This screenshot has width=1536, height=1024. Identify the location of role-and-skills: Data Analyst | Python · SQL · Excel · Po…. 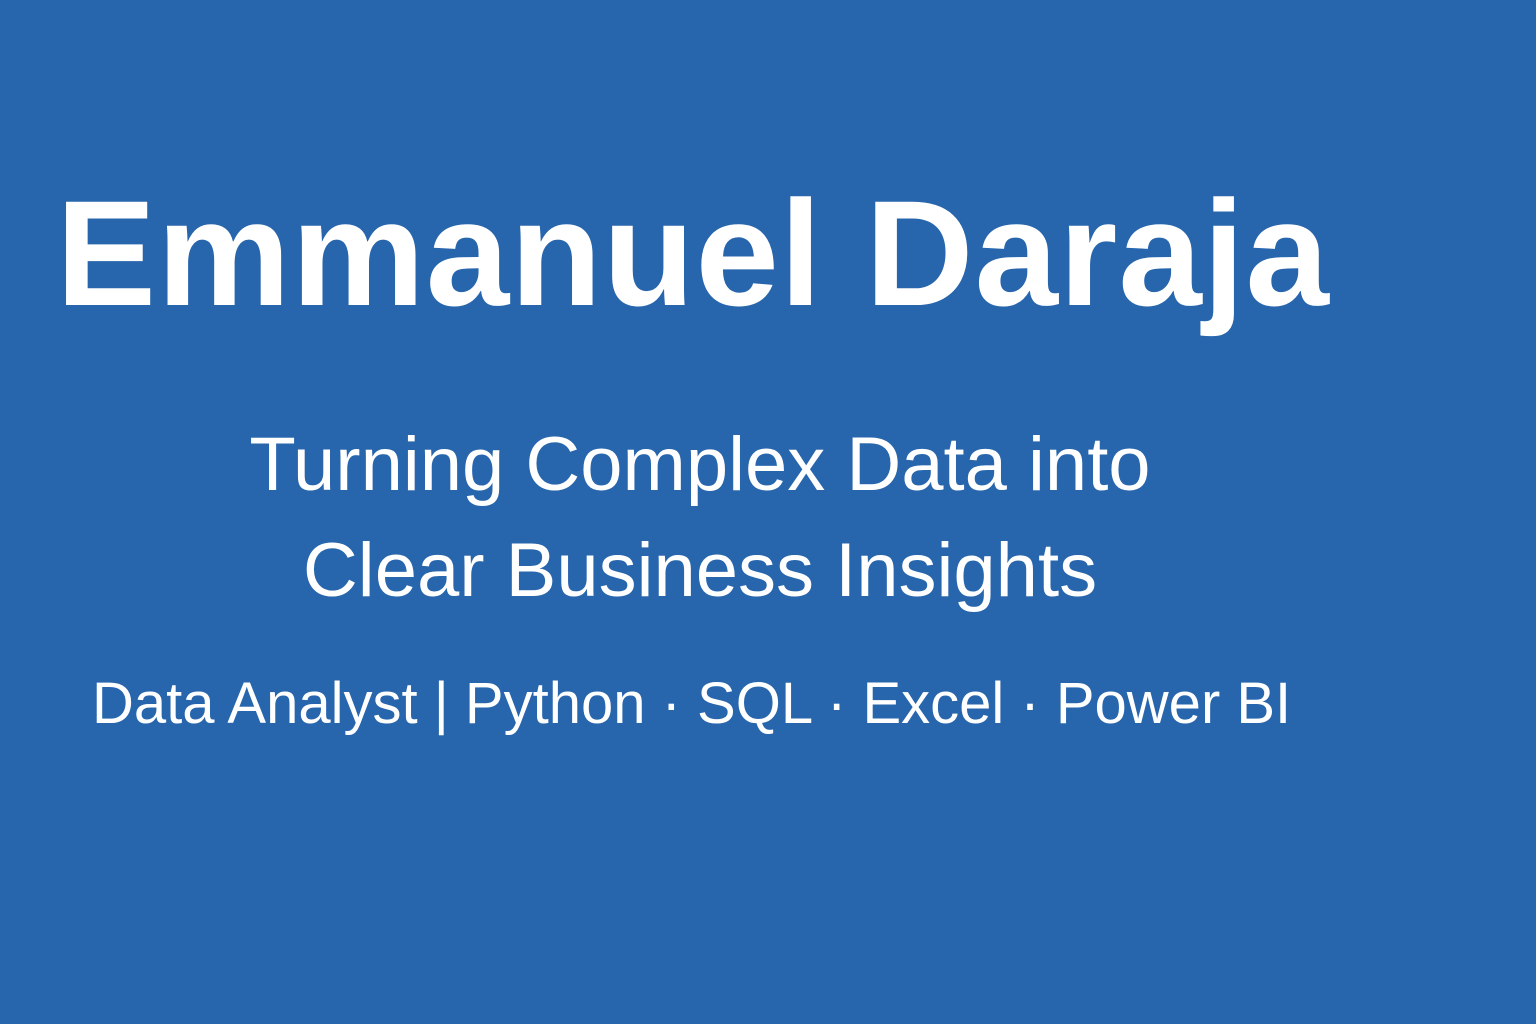
(692, 703).